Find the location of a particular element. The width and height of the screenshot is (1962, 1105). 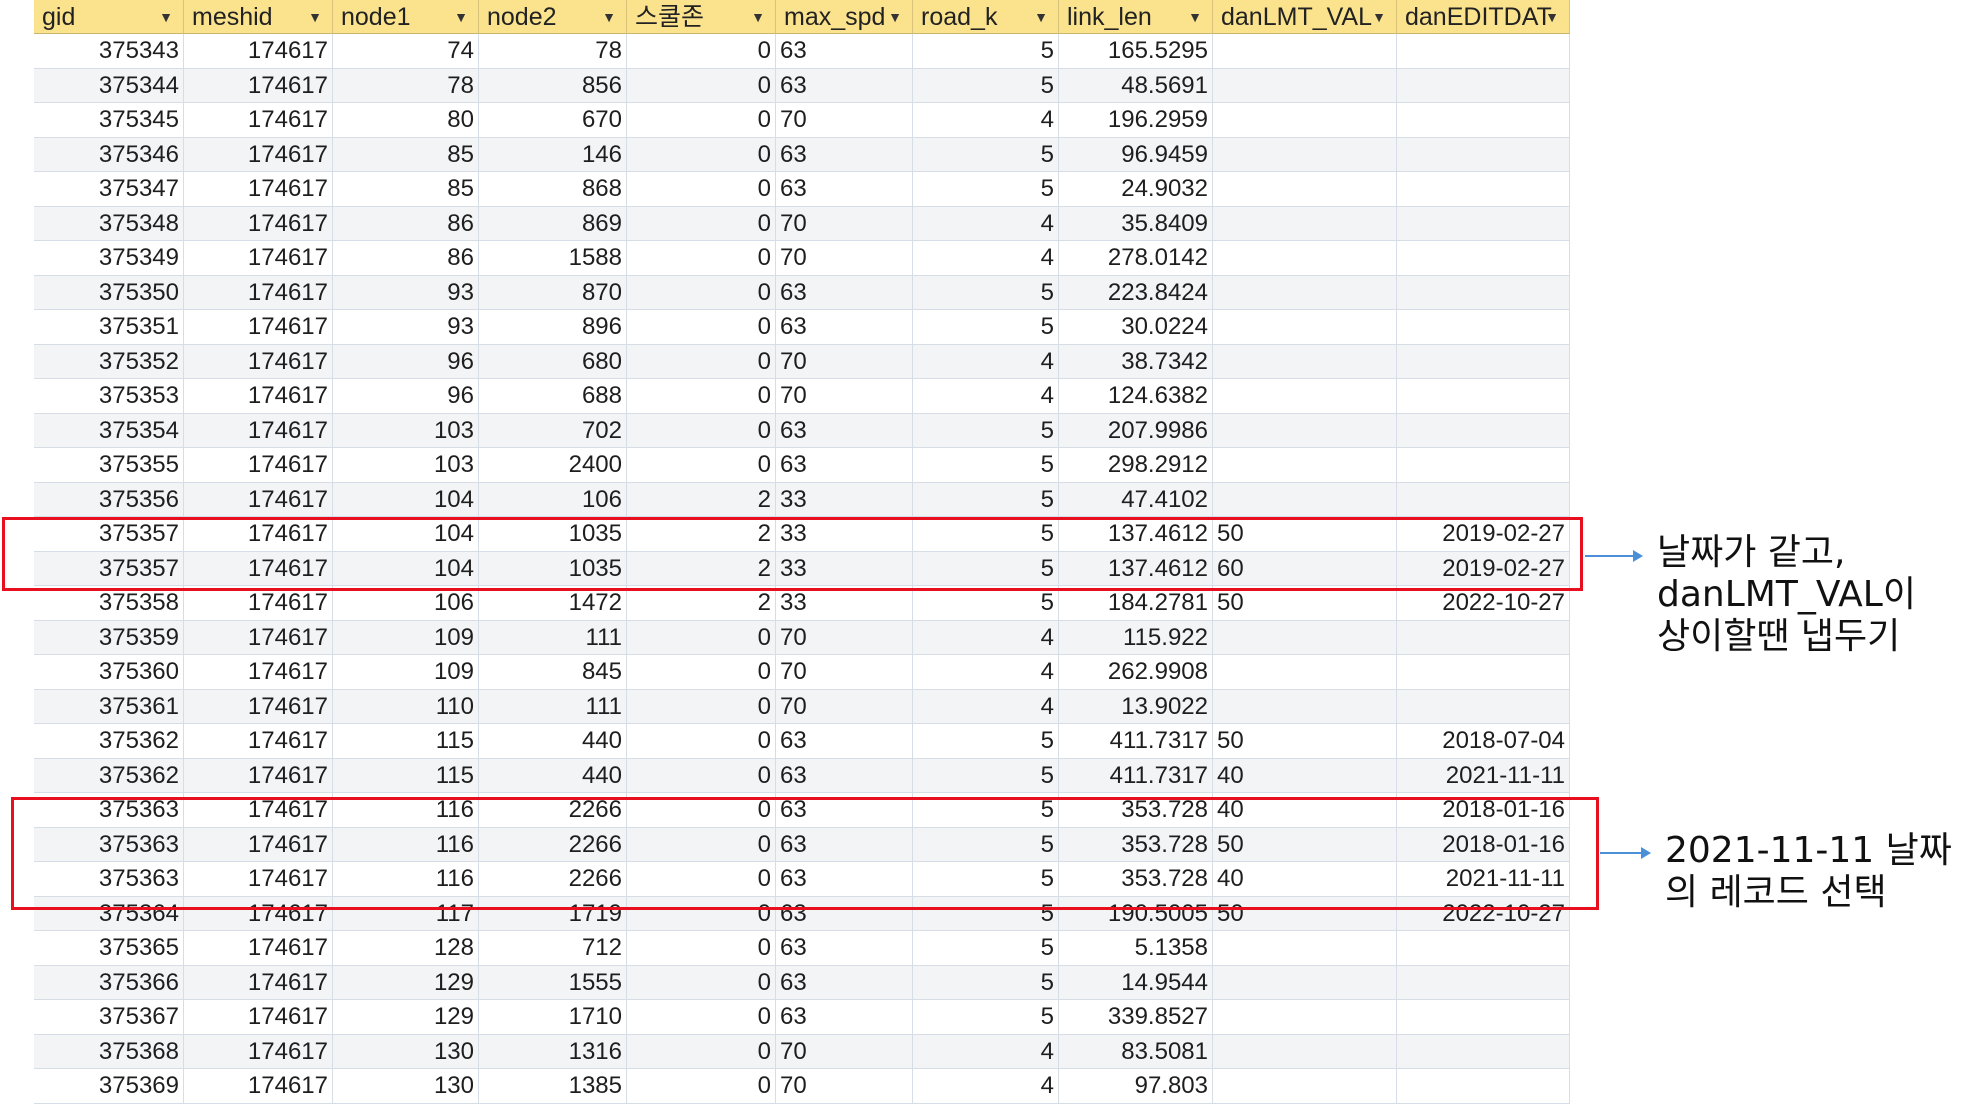

cell-node2: 106 is located at coordinates (553, 499).